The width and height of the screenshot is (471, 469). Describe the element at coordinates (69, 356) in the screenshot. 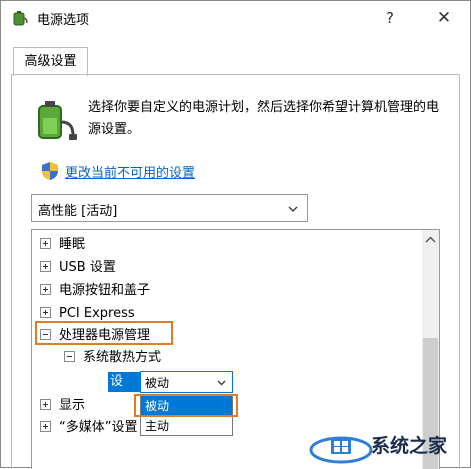

I see `collapse-minus-icon` at that location.